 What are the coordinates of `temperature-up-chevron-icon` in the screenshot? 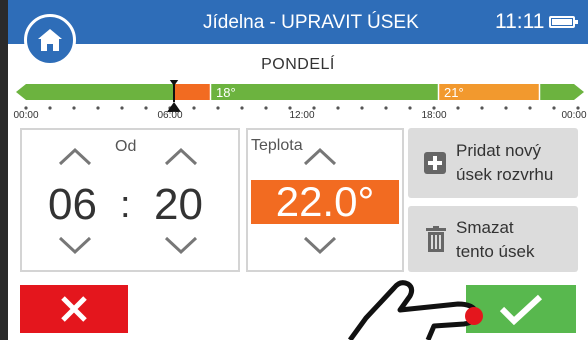 It's located at (320, 156).